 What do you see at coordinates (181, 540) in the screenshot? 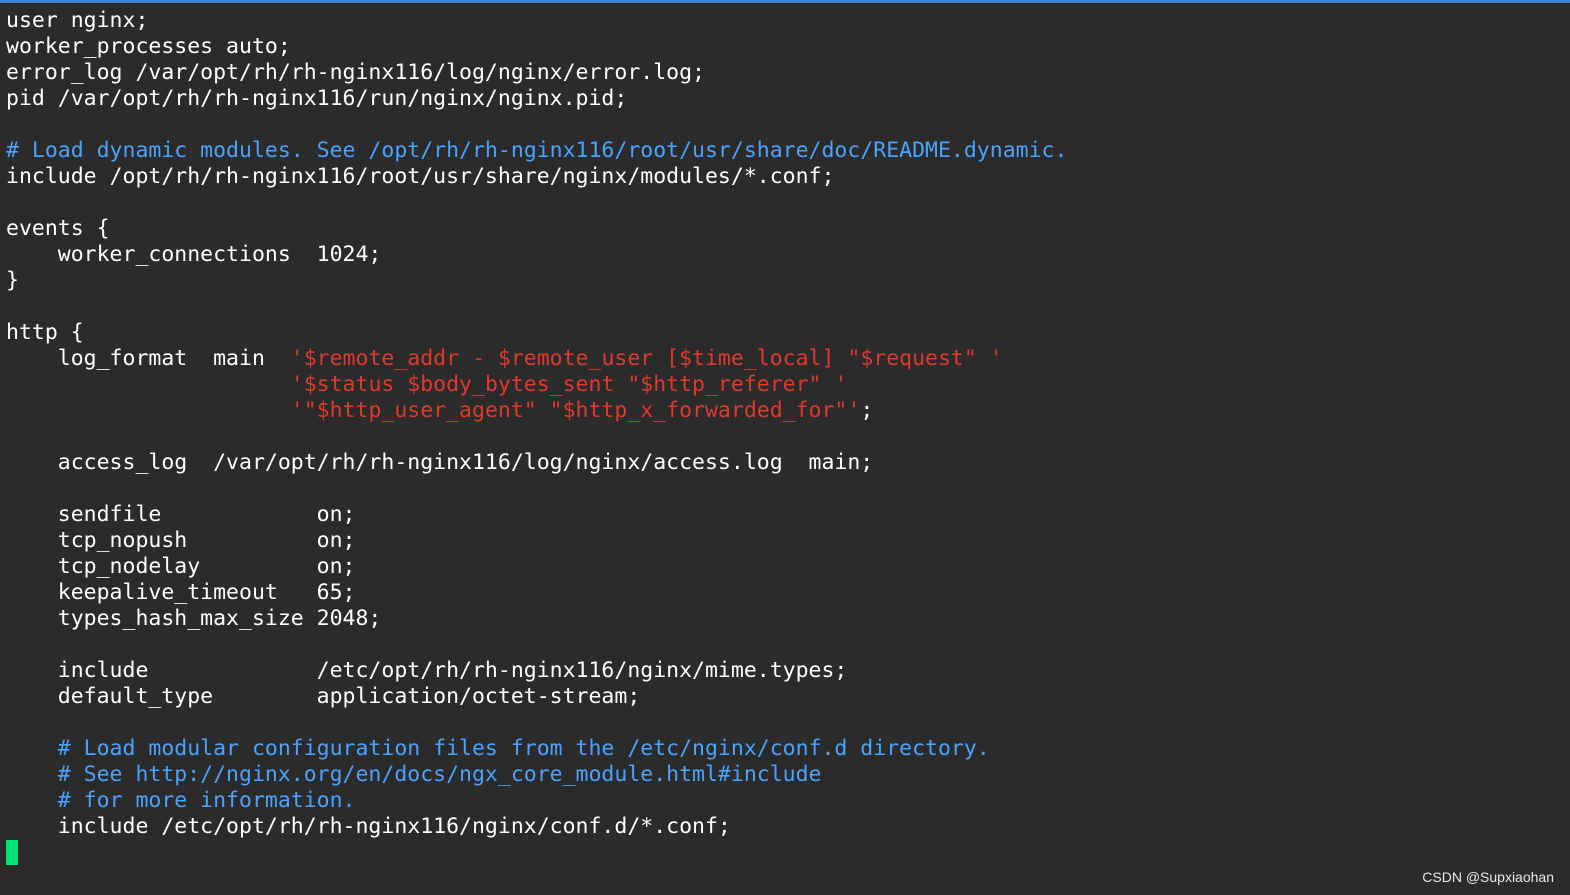
I see `code-text: tcp_nopush on;` at bounding box center [181, 540].